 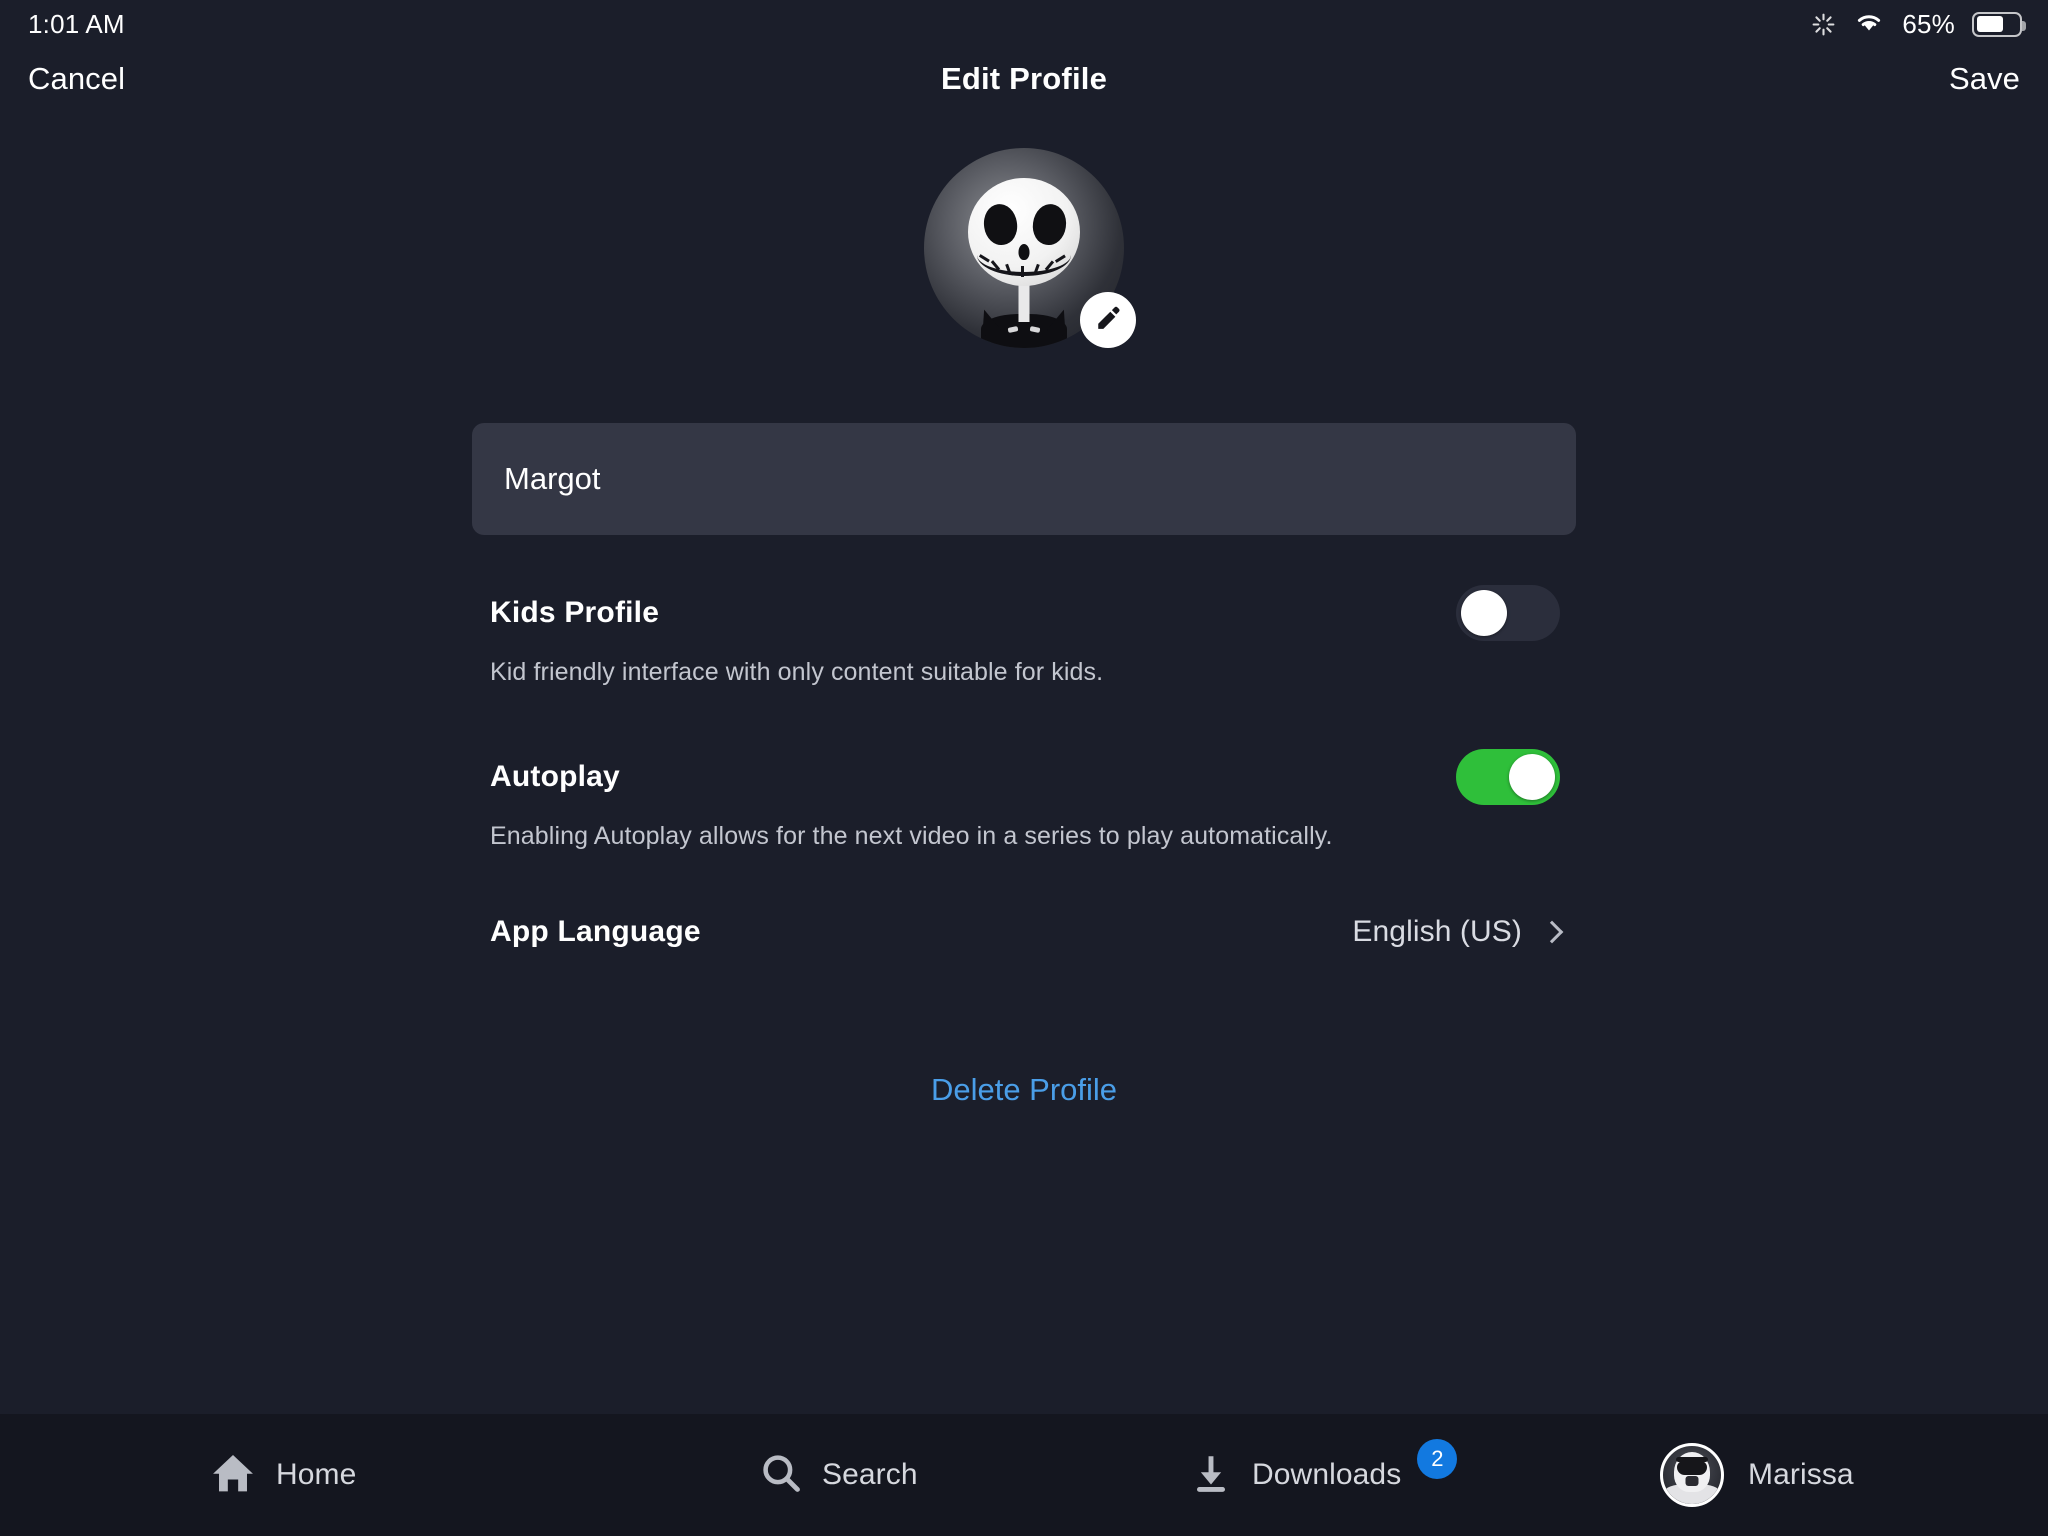 What do you see at coordinates (1869, 24) in the screenshot?
I see `wifi-icon` at bounding box center [1869, 24].